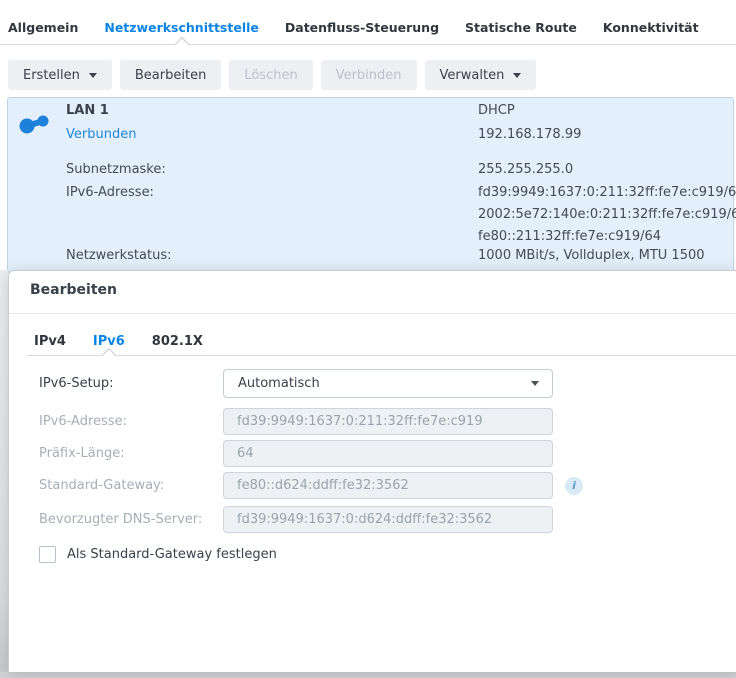 The image size is (736, 678). What do you see at coordinates (388, 453) in the screenshot?
I see `prefix-length-input` at bounding box center [388, 453].